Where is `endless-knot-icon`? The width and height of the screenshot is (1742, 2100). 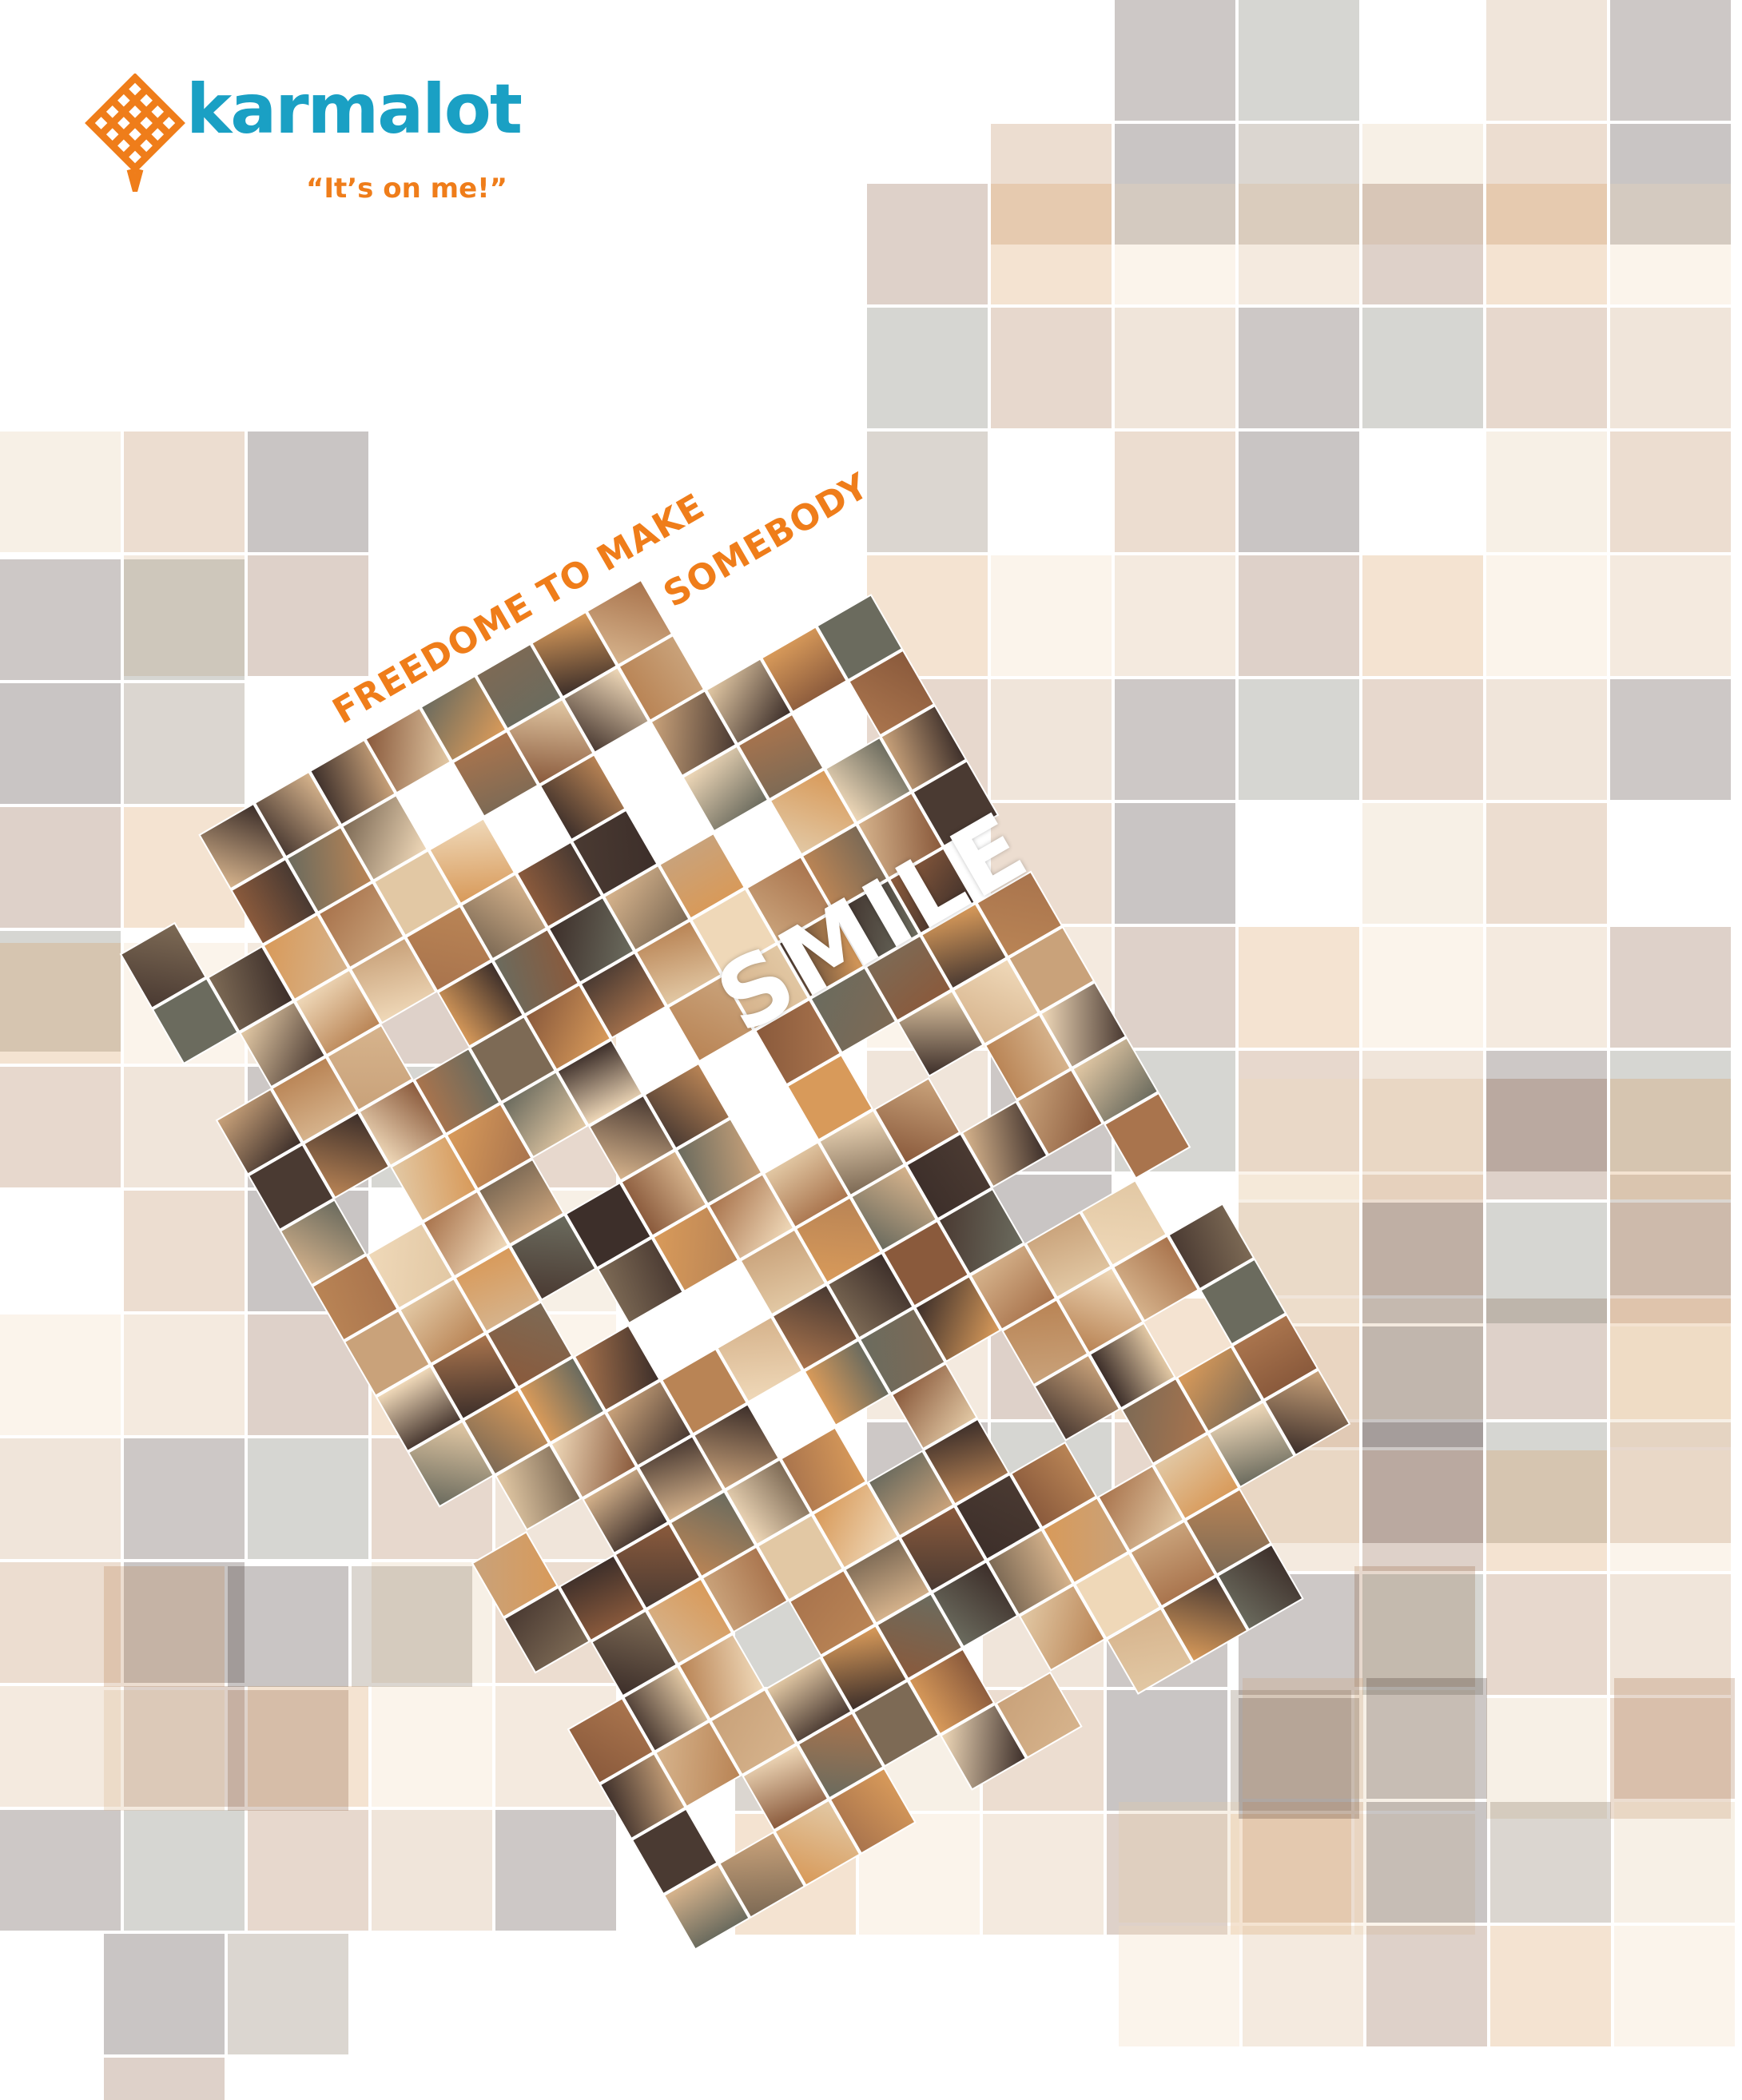
endless-knot-icon is located at coordinates (135, 133).